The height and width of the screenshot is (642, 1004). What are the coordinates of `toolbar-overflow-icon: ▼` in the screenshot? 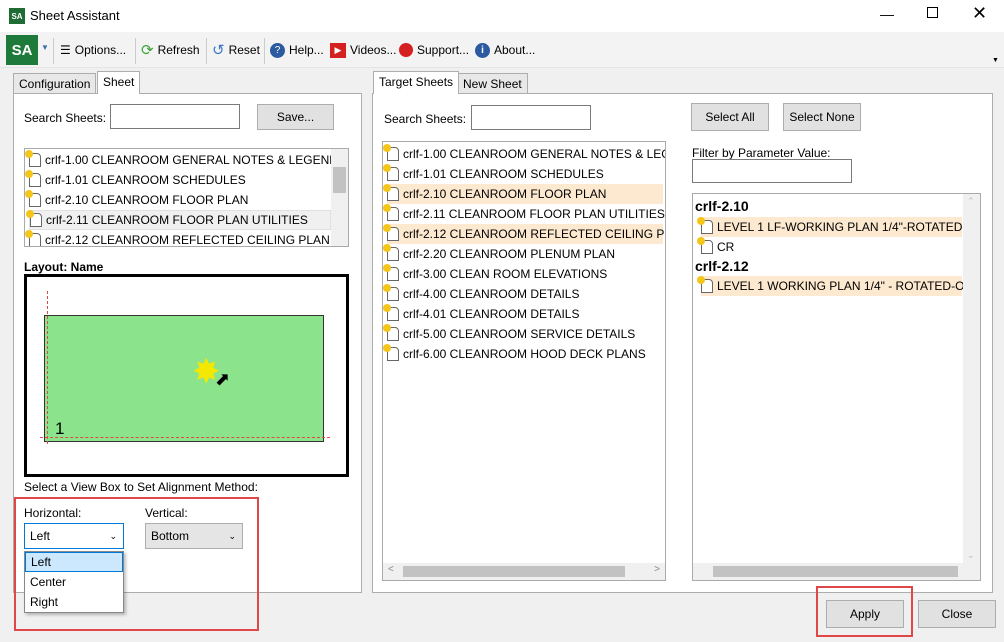 It's located at (995, 60).